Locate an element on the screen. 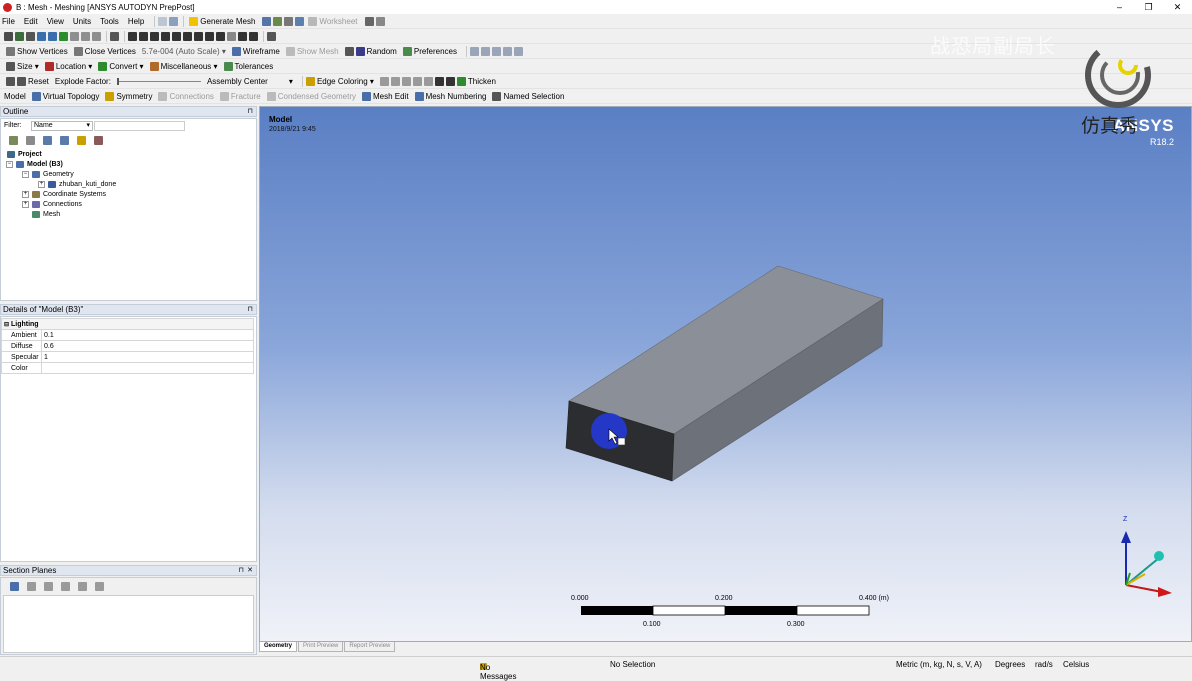 The height and width of the screenshot is (681, 1192). triad-y-icon is located at coordinates (485, 51).